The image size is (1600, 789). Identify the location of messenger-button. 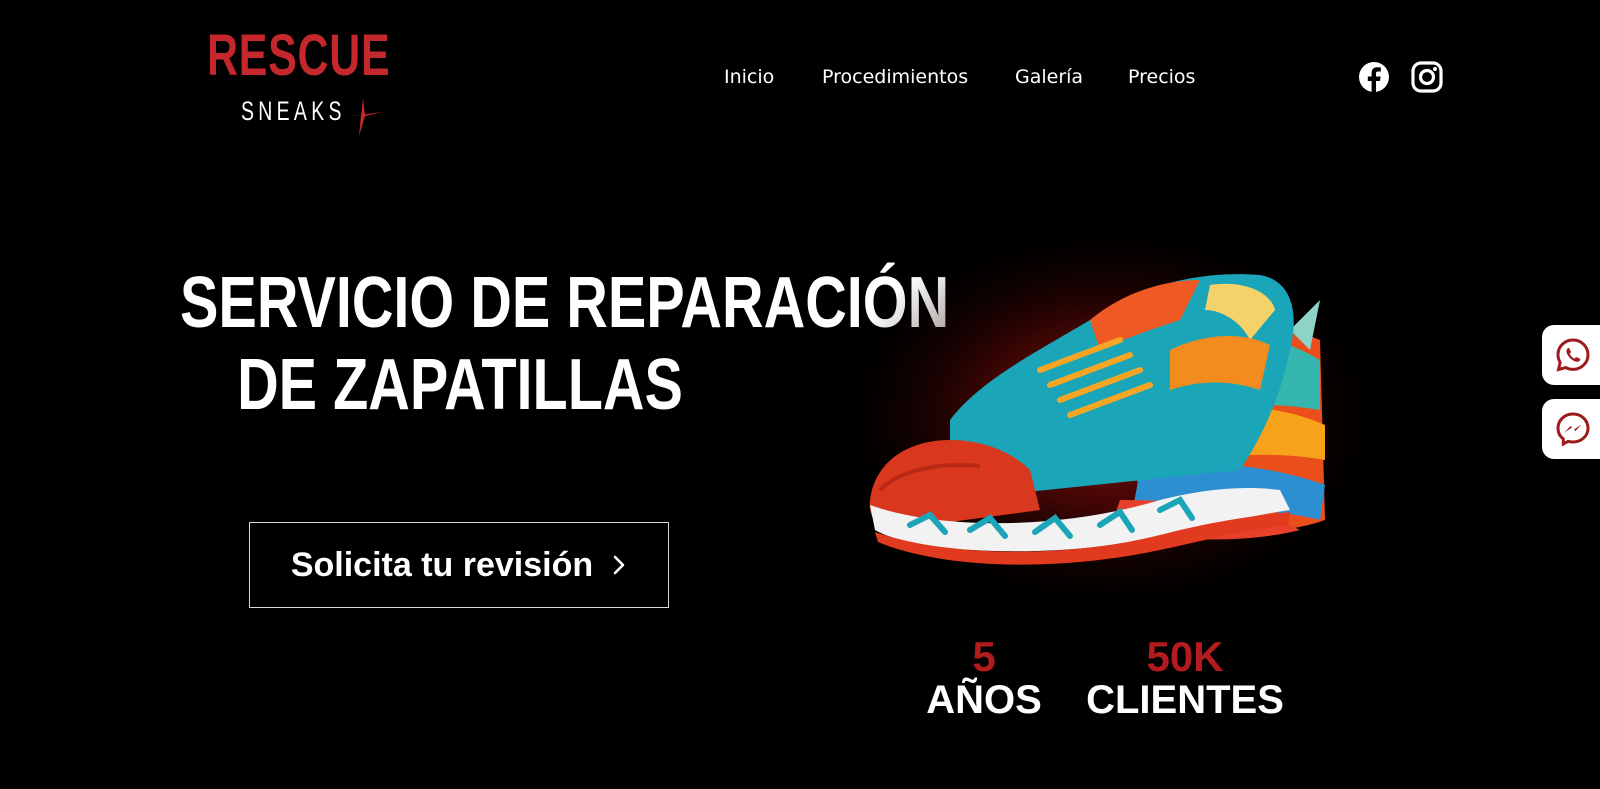
(1571, 429).